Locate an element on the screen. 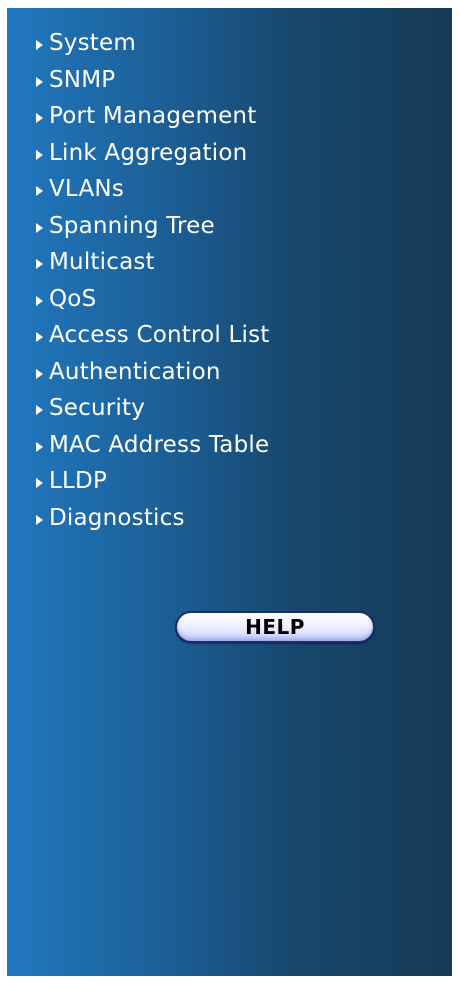  menu-item-label: Security is located at coordinates (97, 408).